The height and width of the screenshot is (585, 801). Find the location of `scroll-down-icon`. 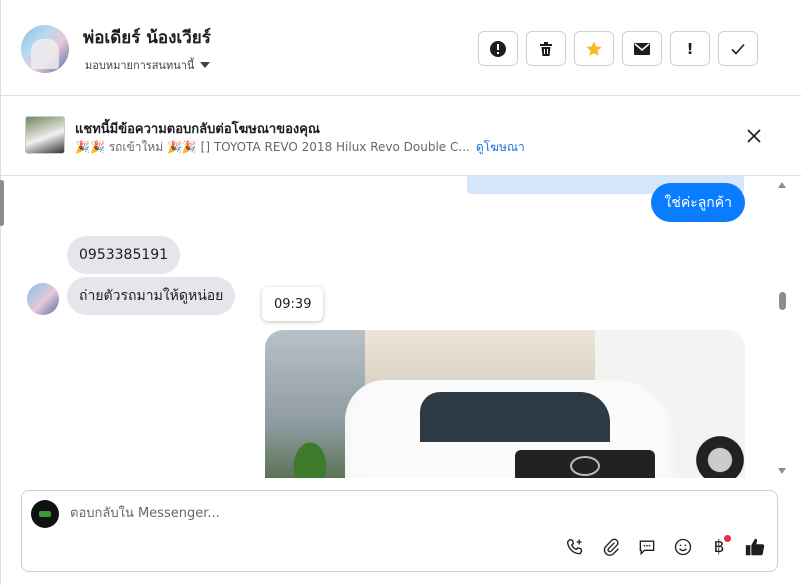

scroll-down-icon is located at coordinates (782, 471).